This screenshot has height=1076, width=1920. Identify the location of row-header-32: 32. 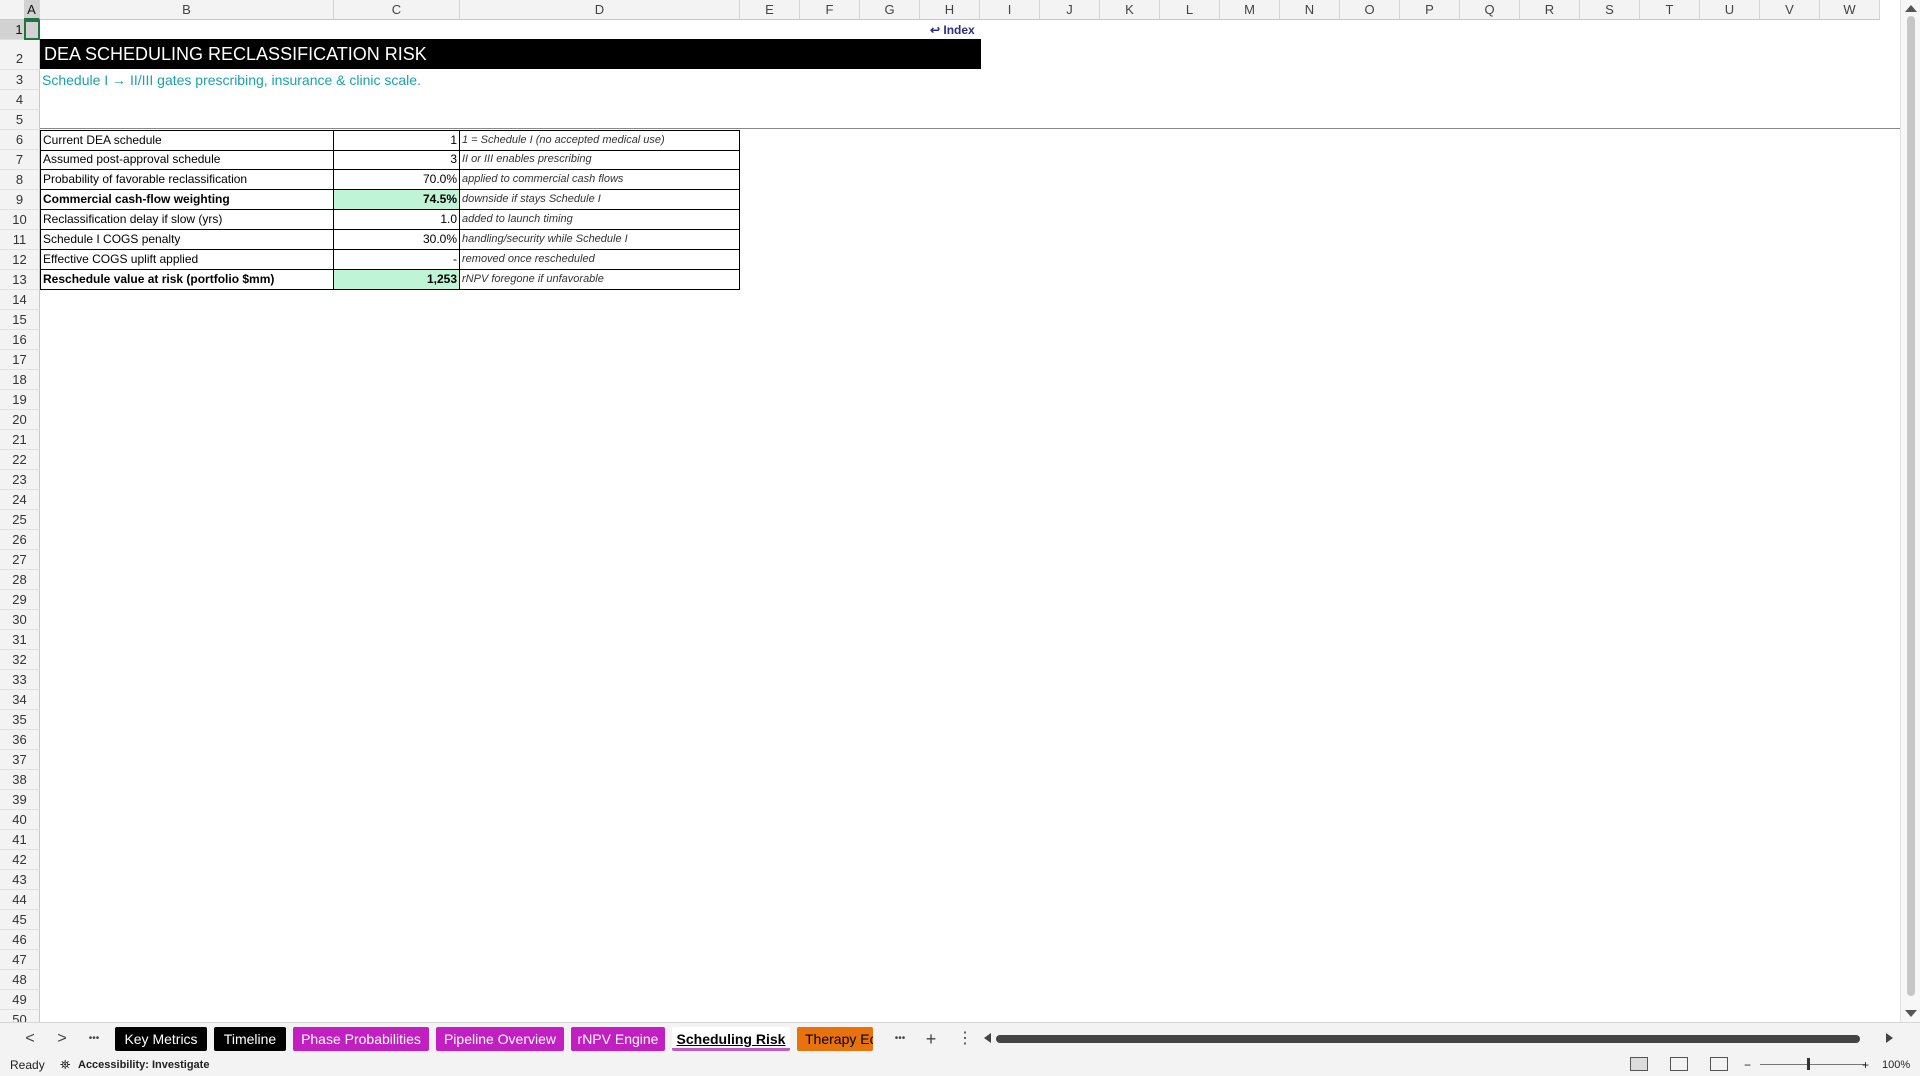
(20, 660).